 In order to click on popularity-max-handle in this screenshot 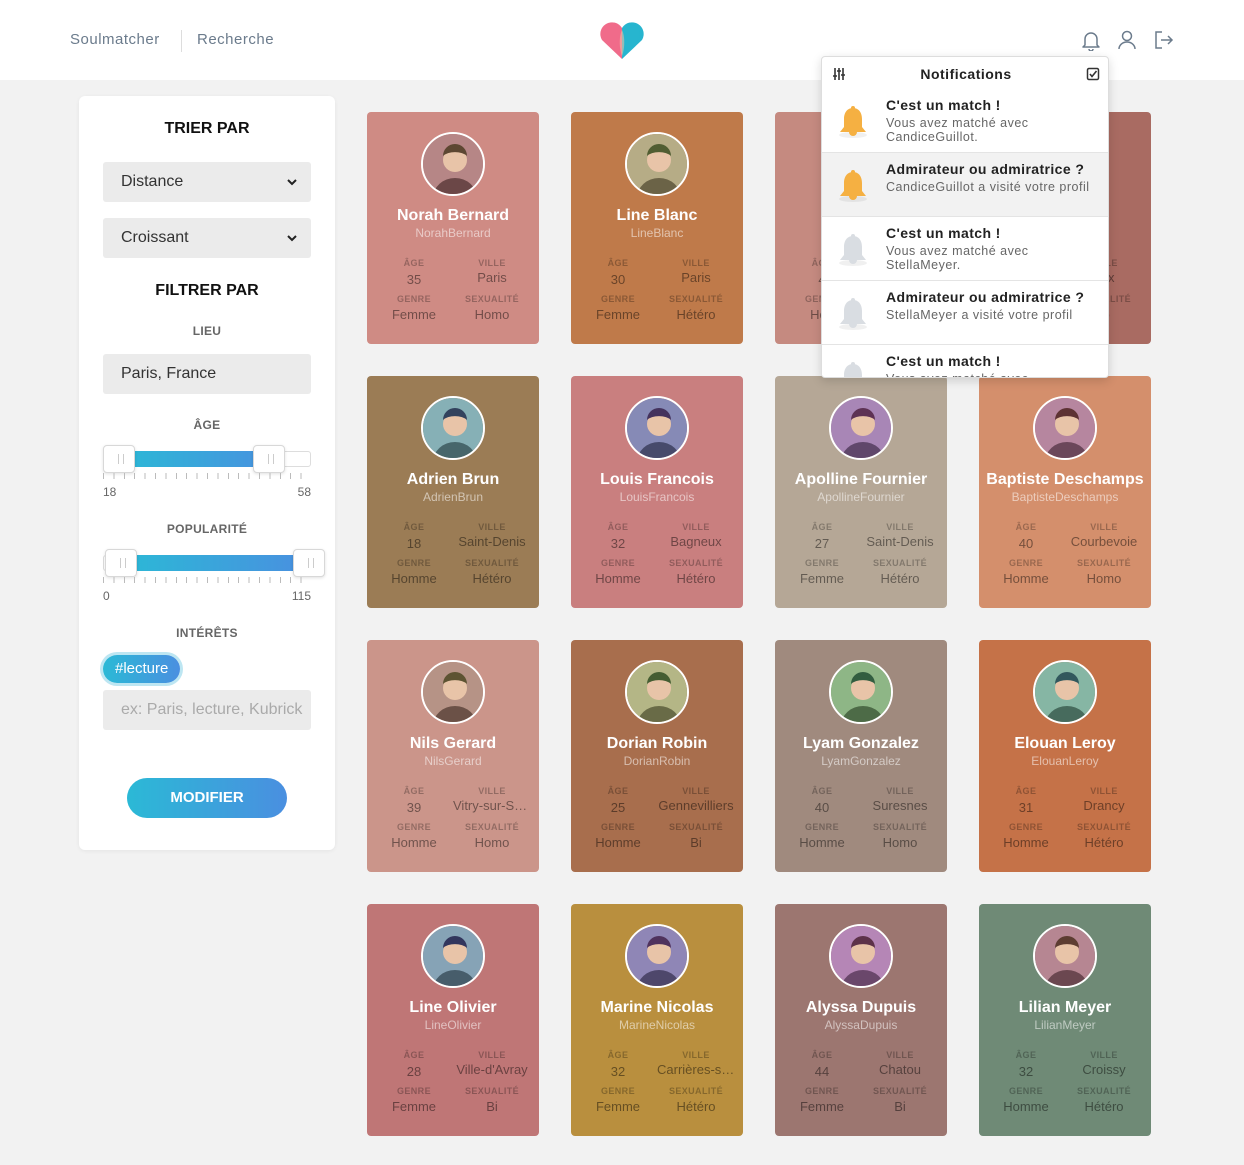, I will do `click(309, 563)`.